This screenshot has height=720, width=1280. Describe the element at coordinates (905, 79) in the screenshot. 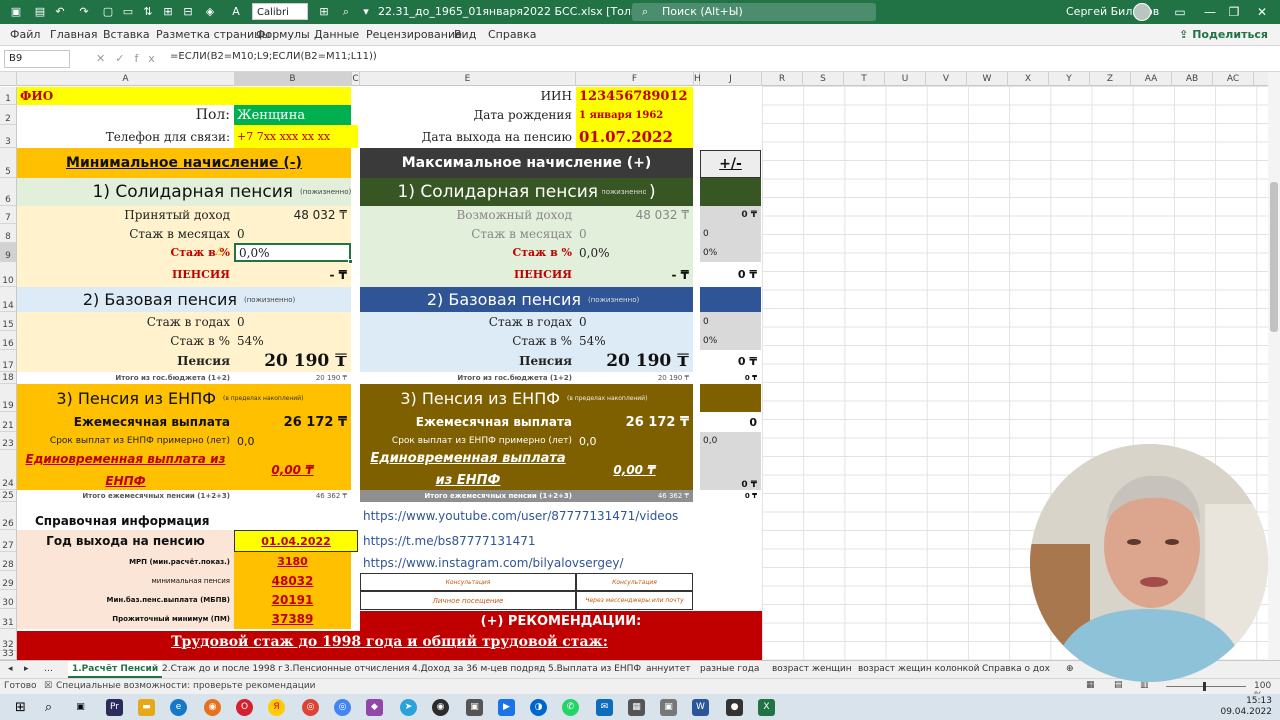

I see `column-header-u: U` at that location.